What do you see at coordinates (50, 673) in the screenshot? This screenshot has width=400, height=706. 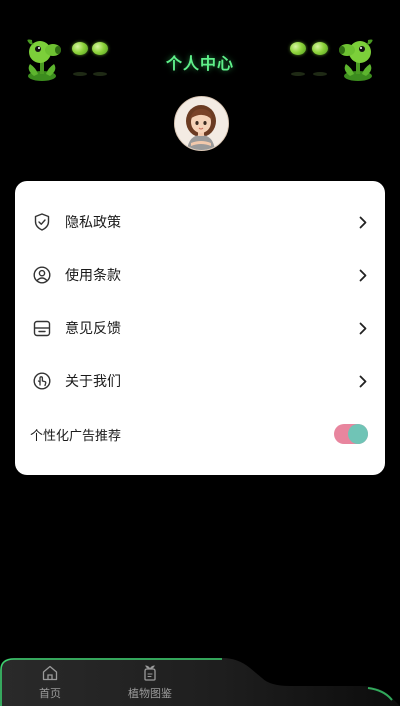 I see `home-icon` at bounding box center [50, 673].